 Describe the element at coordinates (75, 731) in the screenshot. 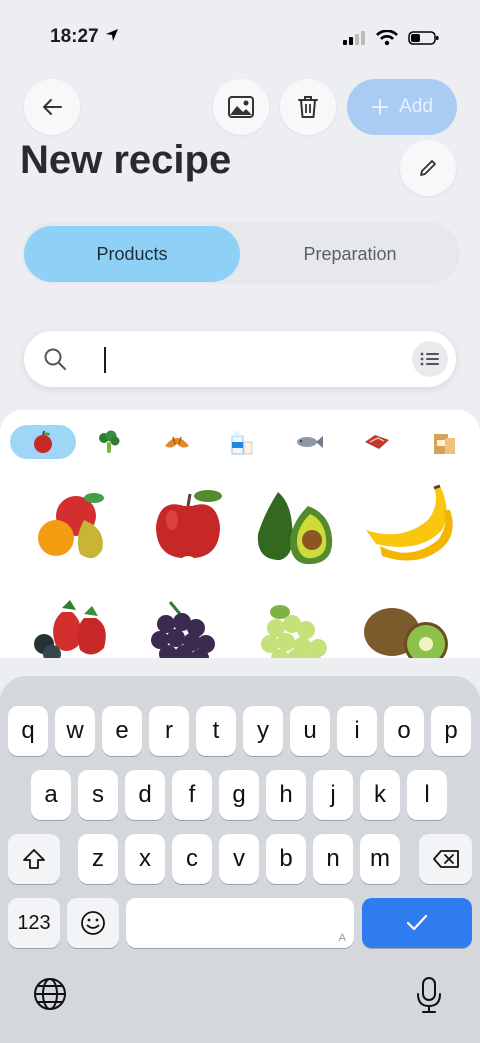

I see `key-w: w` at that location.